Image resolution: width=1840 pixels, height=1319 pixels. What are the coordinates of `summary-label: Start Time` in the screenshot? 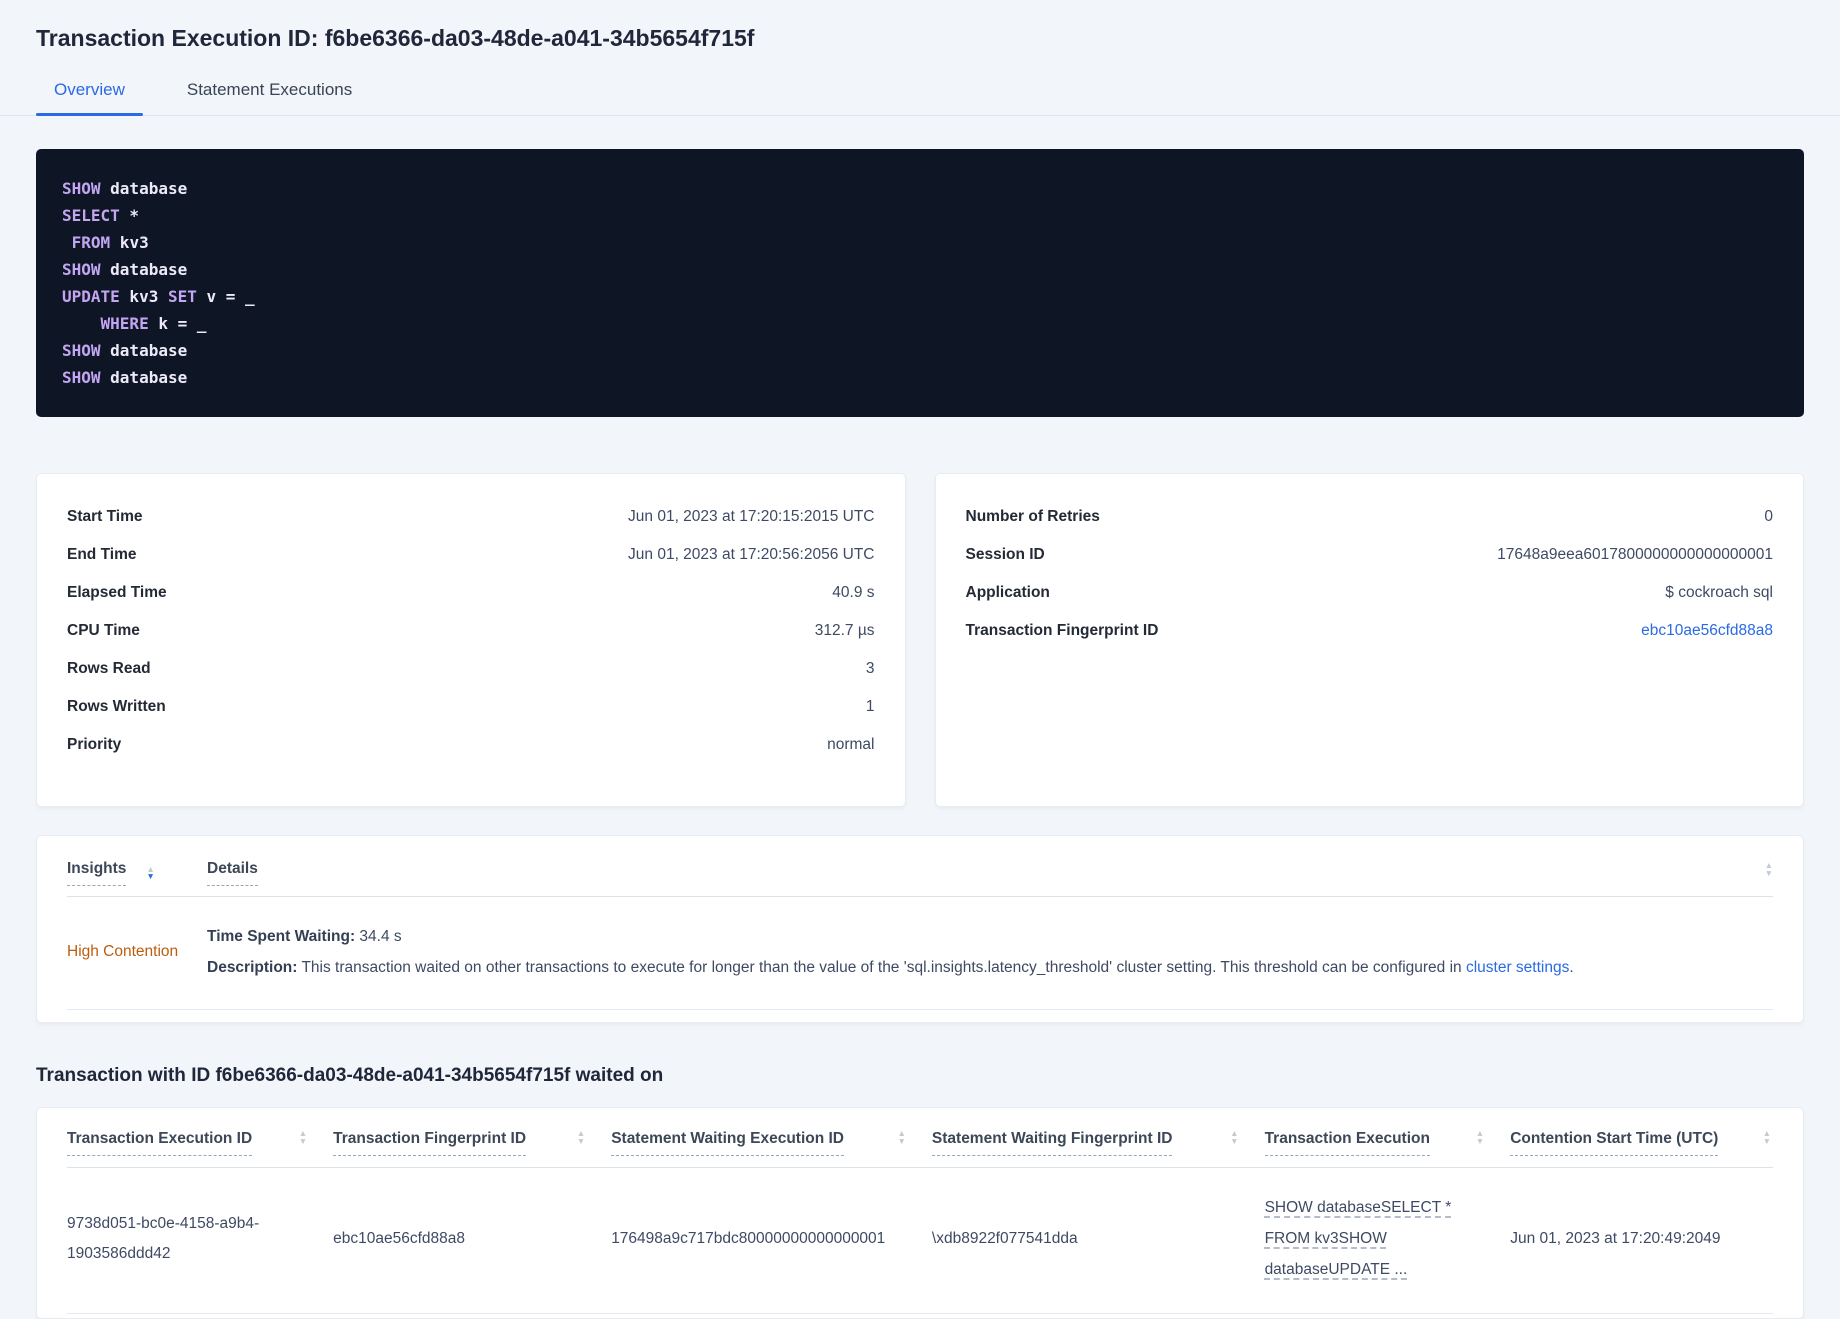 It's located at (105, 516).